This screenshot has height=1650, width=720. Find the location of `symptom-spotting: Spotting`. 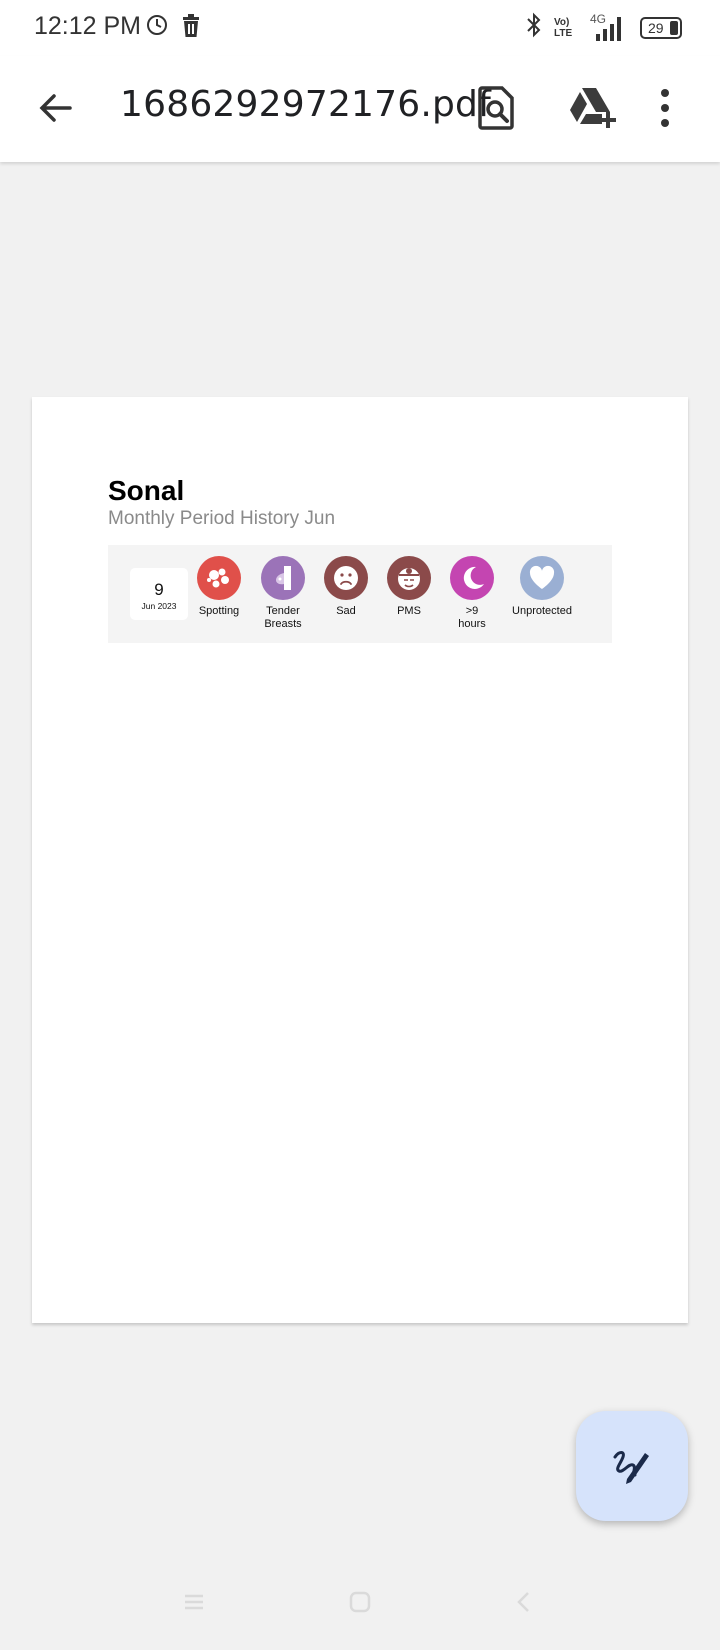

symptom-spotting: Spotting is located at coordinates (219, 587).